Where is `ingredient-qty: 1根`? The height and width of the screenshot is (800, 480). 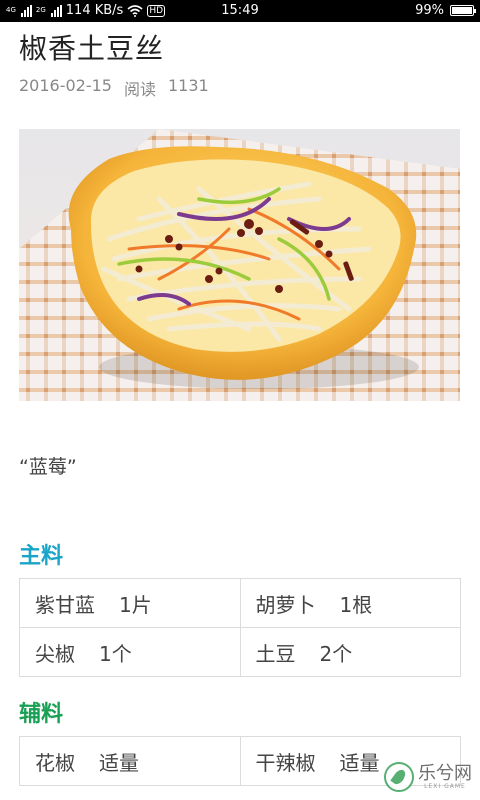
ingredient-qty: 1根 is located at coordinates (356, 604).